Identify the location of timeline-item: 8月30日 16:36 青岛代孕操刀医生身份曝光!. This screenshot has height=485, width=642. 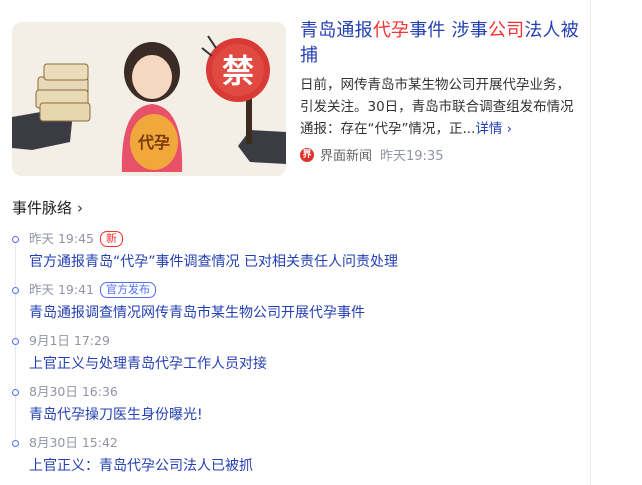
(292, 408).